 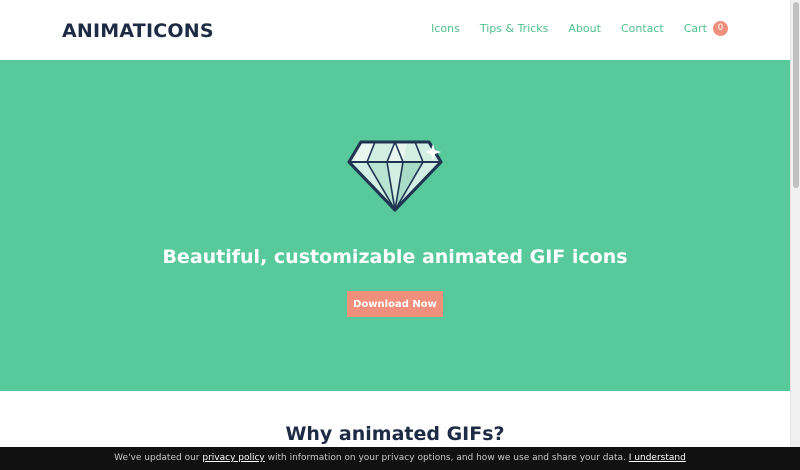 I want to click on cart-link: Cart 0, so click(x=706, y=28).